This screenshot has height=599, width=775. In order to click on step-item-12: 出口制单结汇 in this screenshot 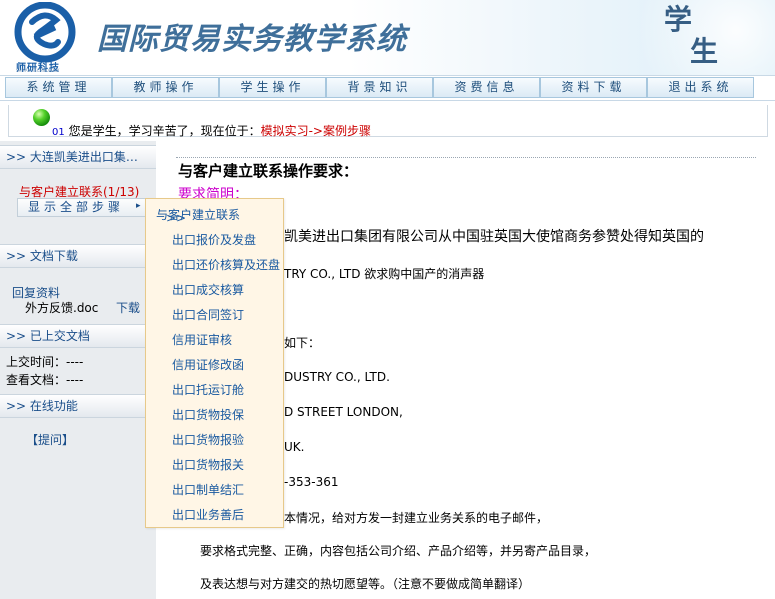, I will do `click(214, 488)`.